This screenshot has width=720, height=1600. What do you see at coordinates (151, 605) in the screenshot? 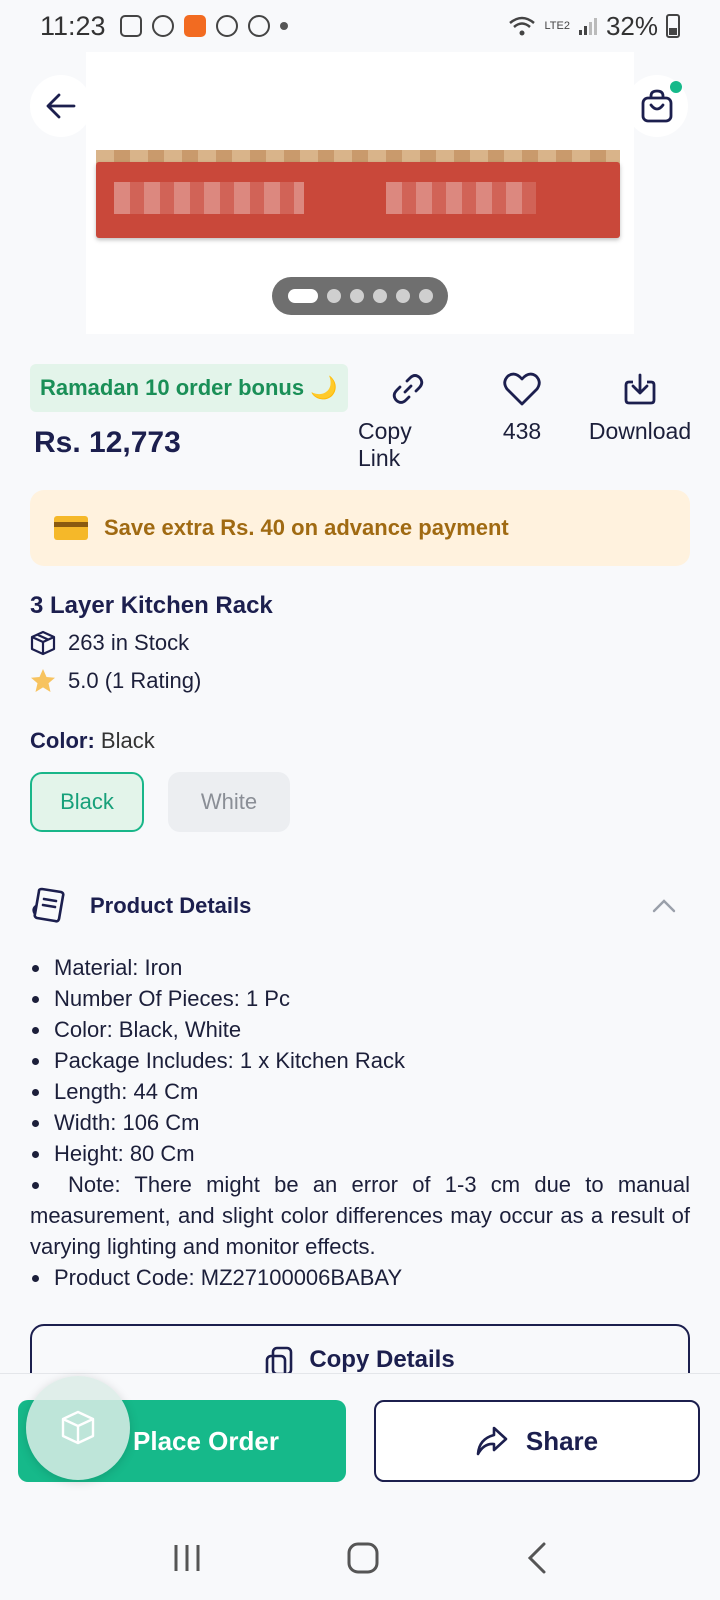
I see `product-title: 3 Layer Kitchen Rack` at bounding box center [151, 605].